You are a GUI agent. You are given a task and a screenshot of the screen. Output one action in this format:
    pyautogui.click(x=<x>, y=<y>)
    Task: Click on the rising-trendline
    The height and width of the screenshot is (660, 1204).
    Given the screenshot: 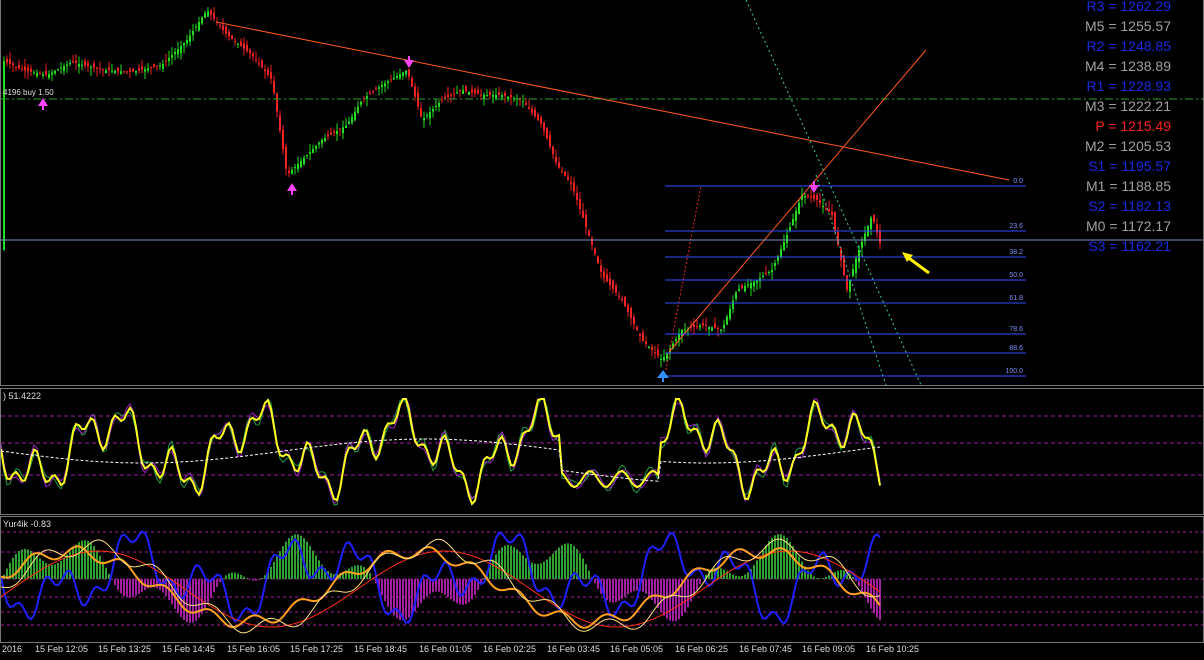 What is the action you would take?
    pyautogui.click(x=797, y=201)
    